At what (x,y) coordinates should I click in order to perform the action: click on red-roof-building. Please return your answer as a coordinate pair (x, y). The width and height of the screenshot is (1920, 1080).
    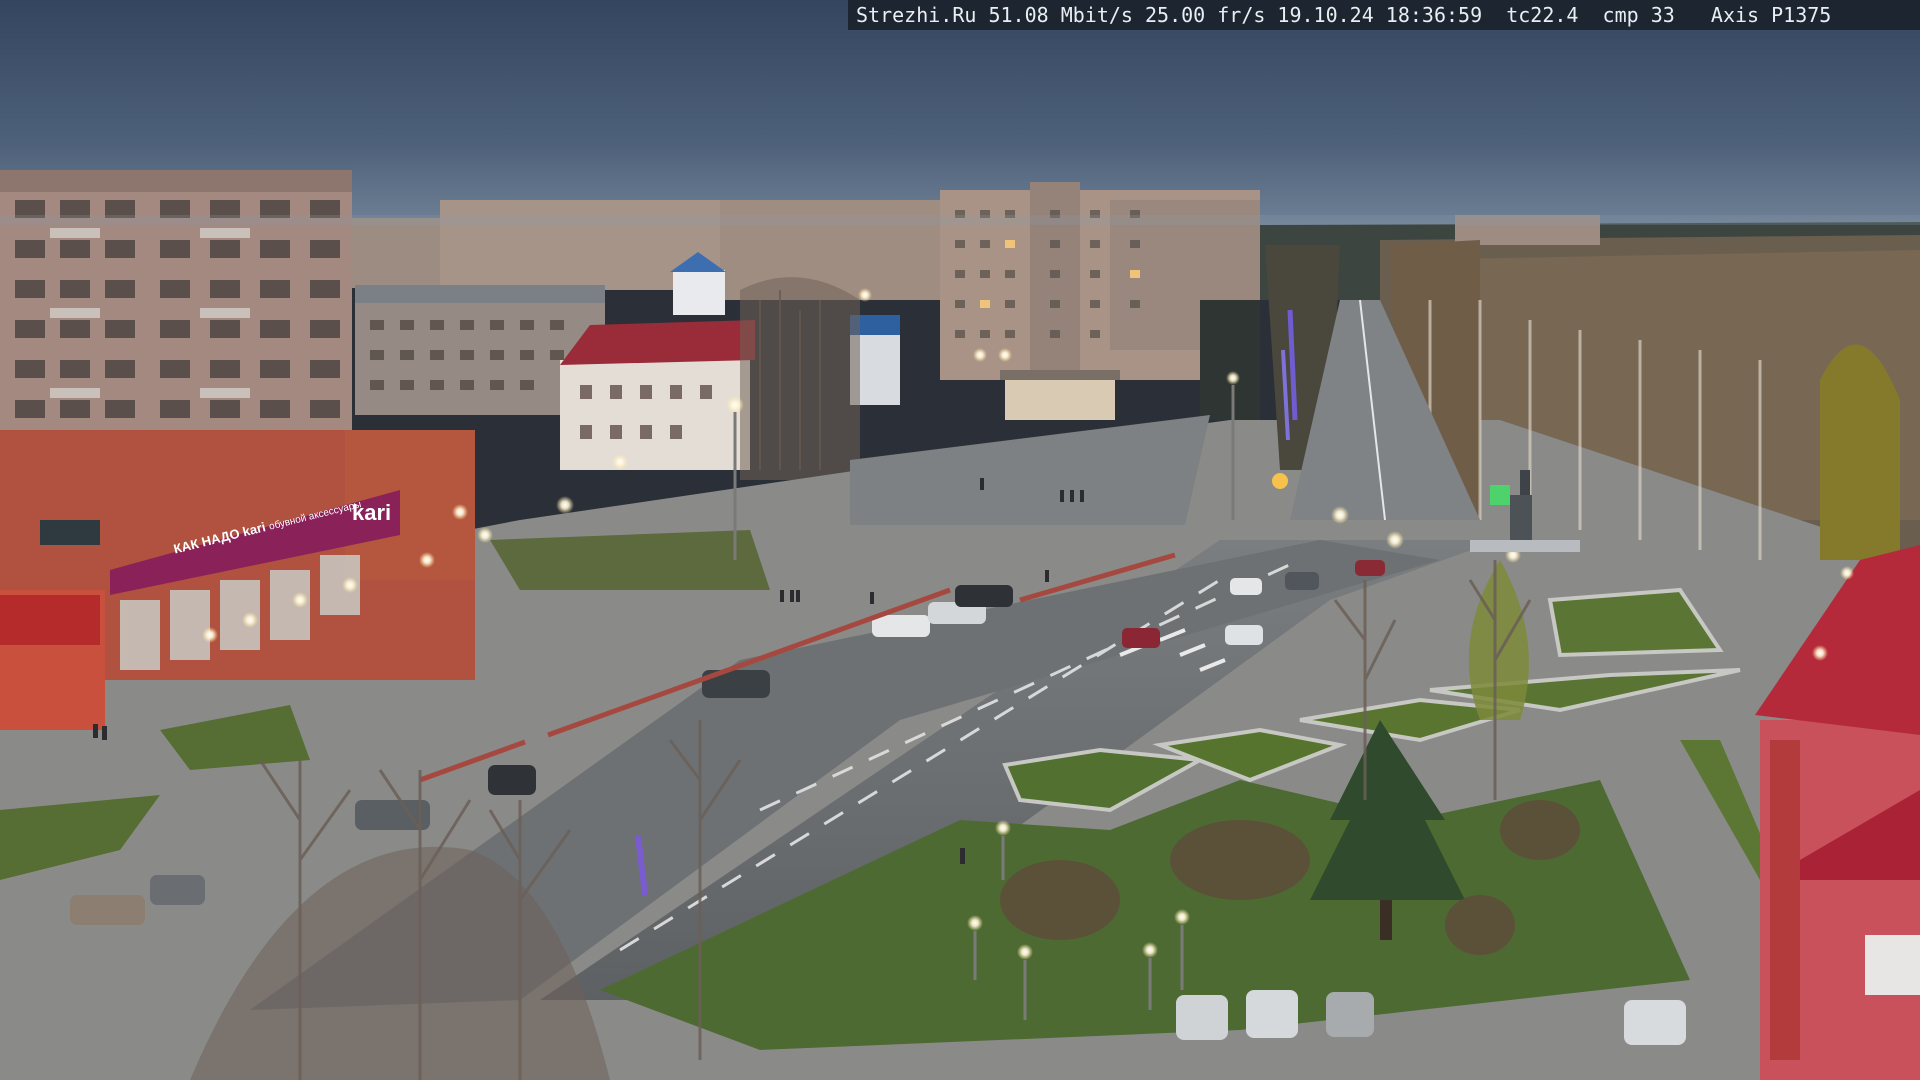
    Looking at the image, I should click on (655, 415).